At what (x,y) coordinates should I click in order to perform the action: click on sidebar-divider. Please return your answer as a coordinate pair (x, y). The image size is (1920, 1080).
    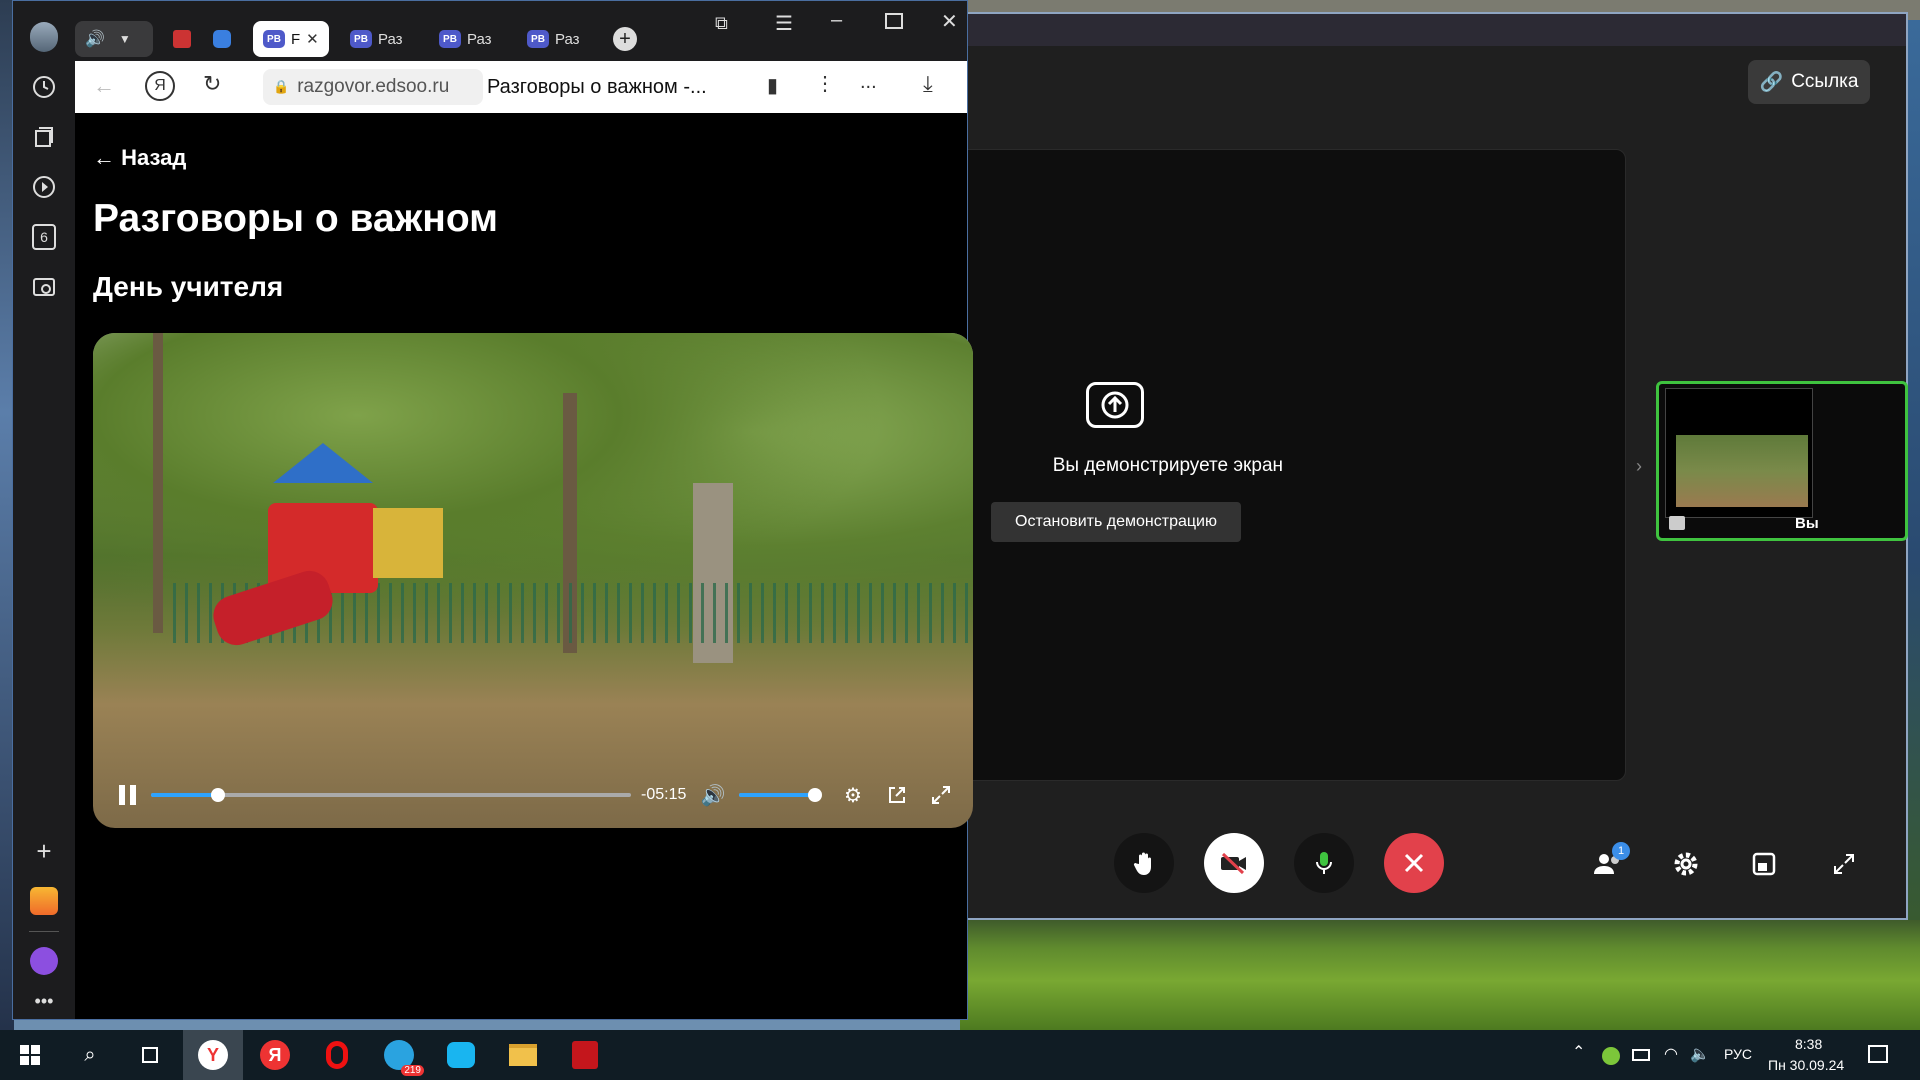
    Looking at the image, I should click on (44, 931).